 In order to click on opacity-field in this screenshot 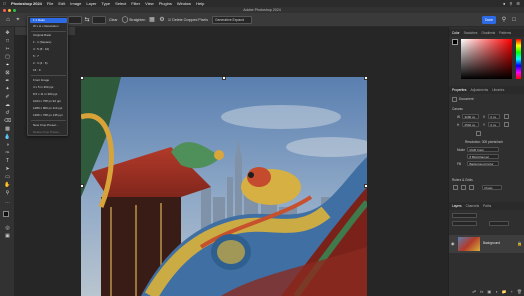, I will do `click(499, 223)`.